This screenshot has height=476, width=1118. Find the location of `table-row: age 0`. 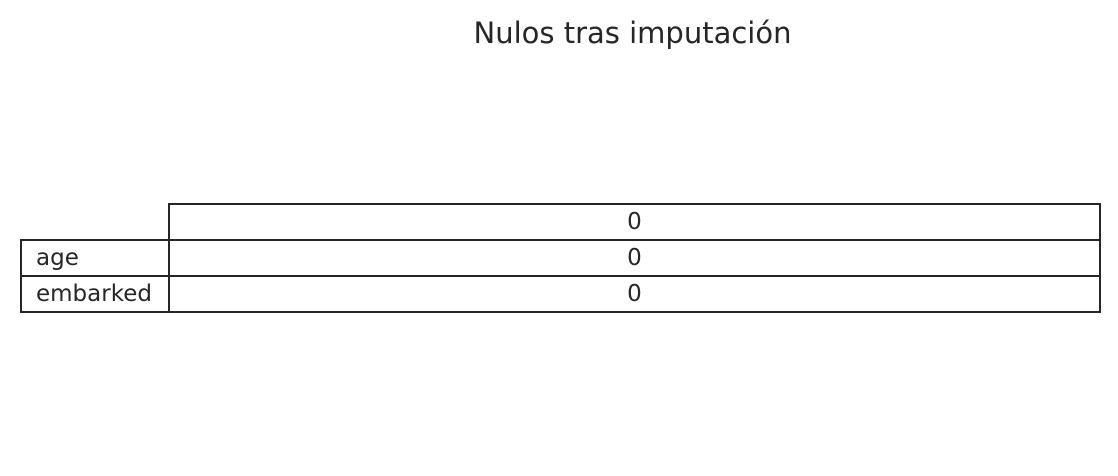

table-row: age 0 is located at coordinates (560, 258).